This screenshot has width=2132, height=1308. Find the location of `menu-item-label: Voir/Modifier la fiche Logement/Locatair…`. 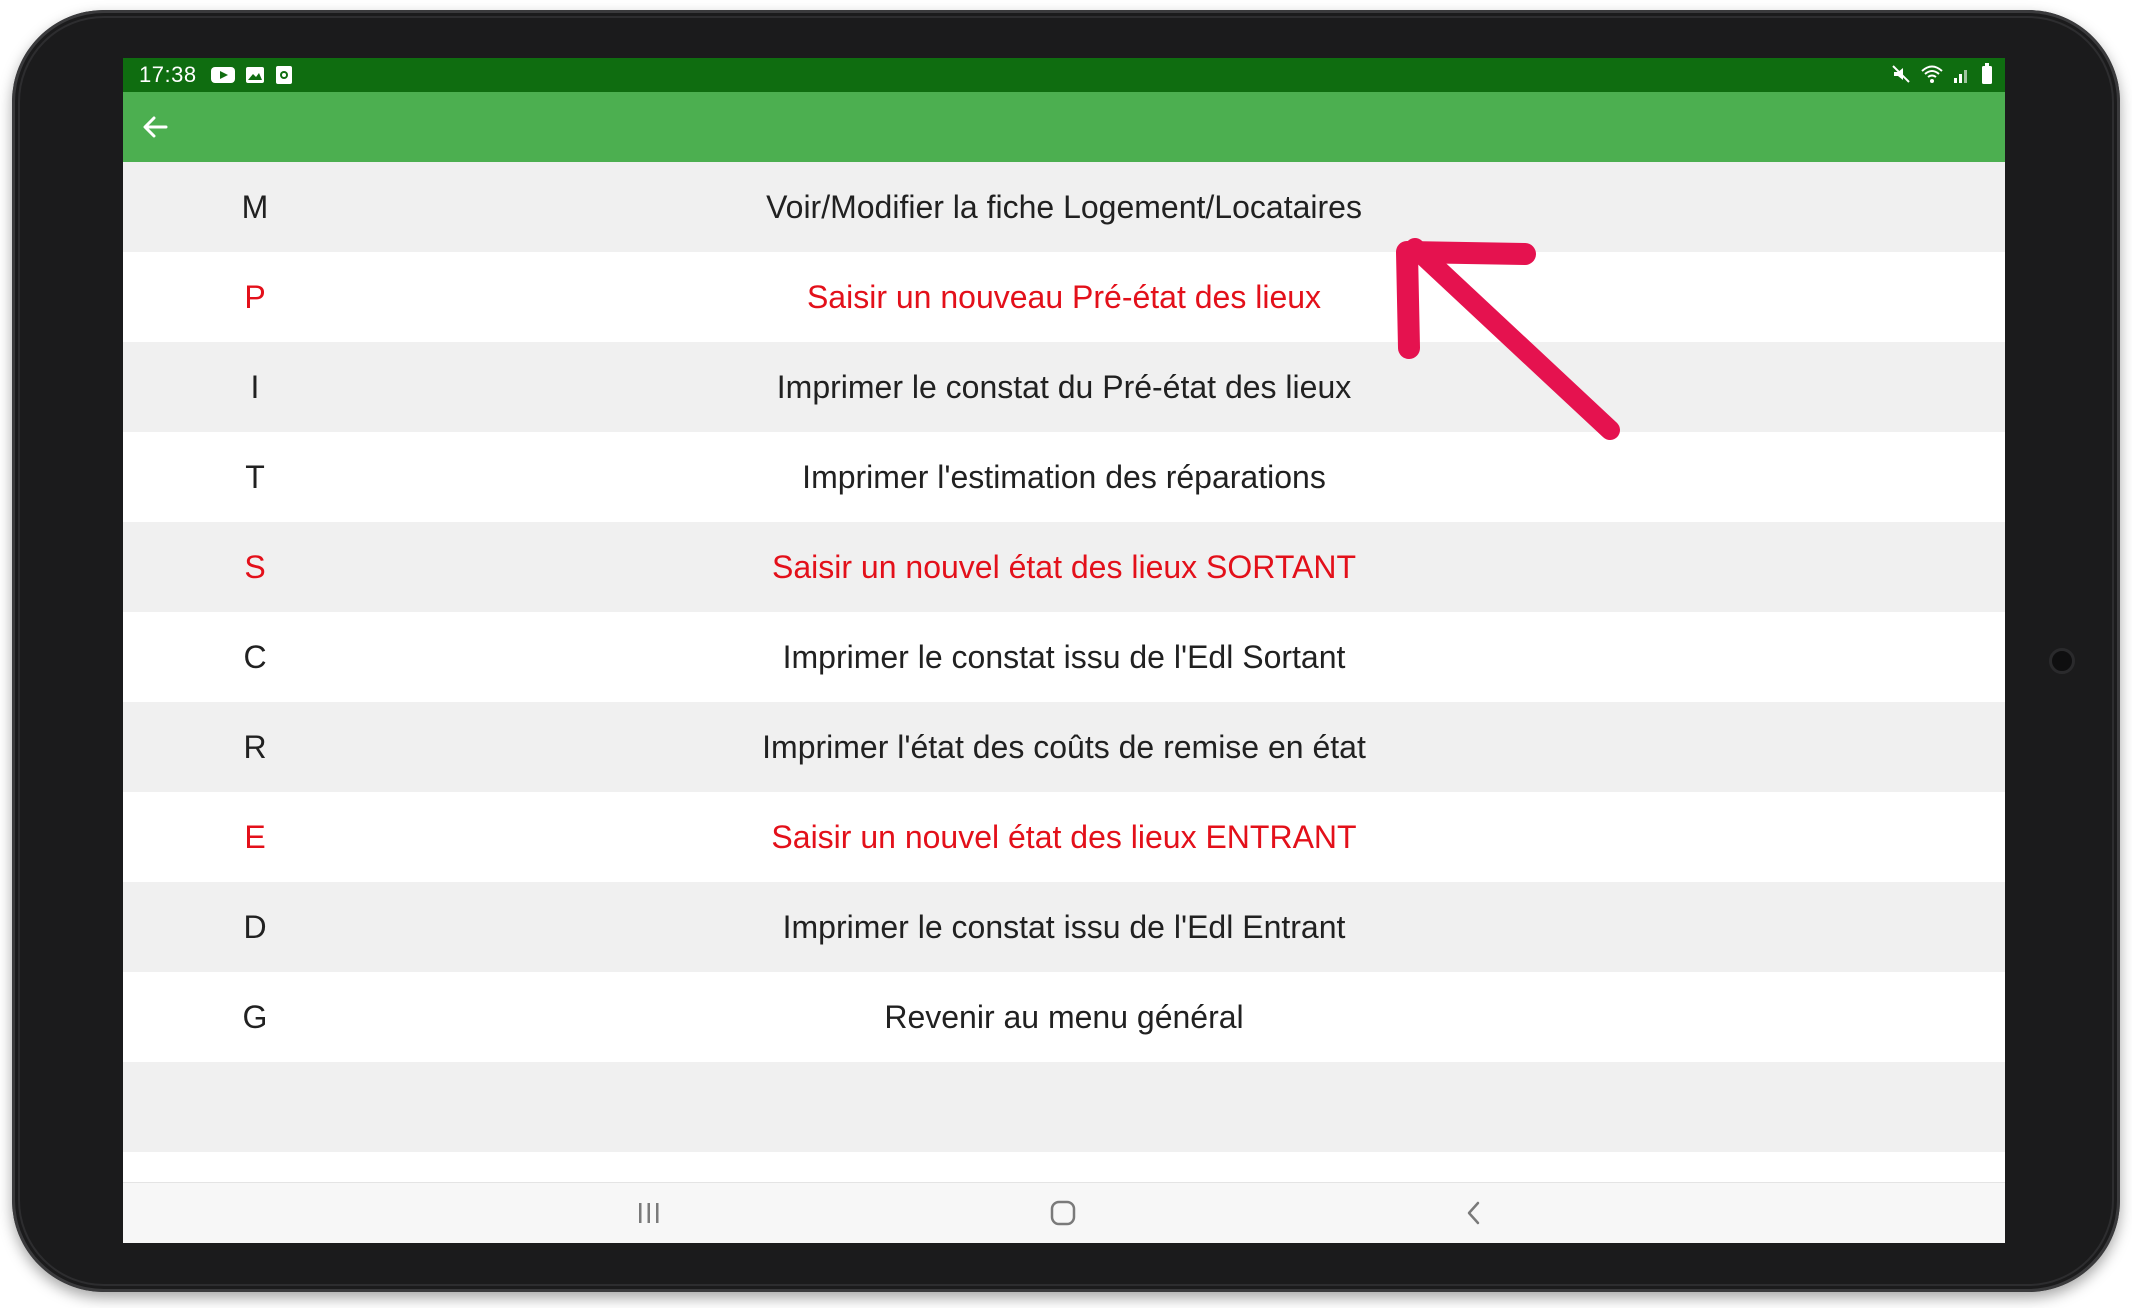

menu-item-label: Voir/Modifier la fiche Logement/Locatair… is located at coordinates (1064, 206).